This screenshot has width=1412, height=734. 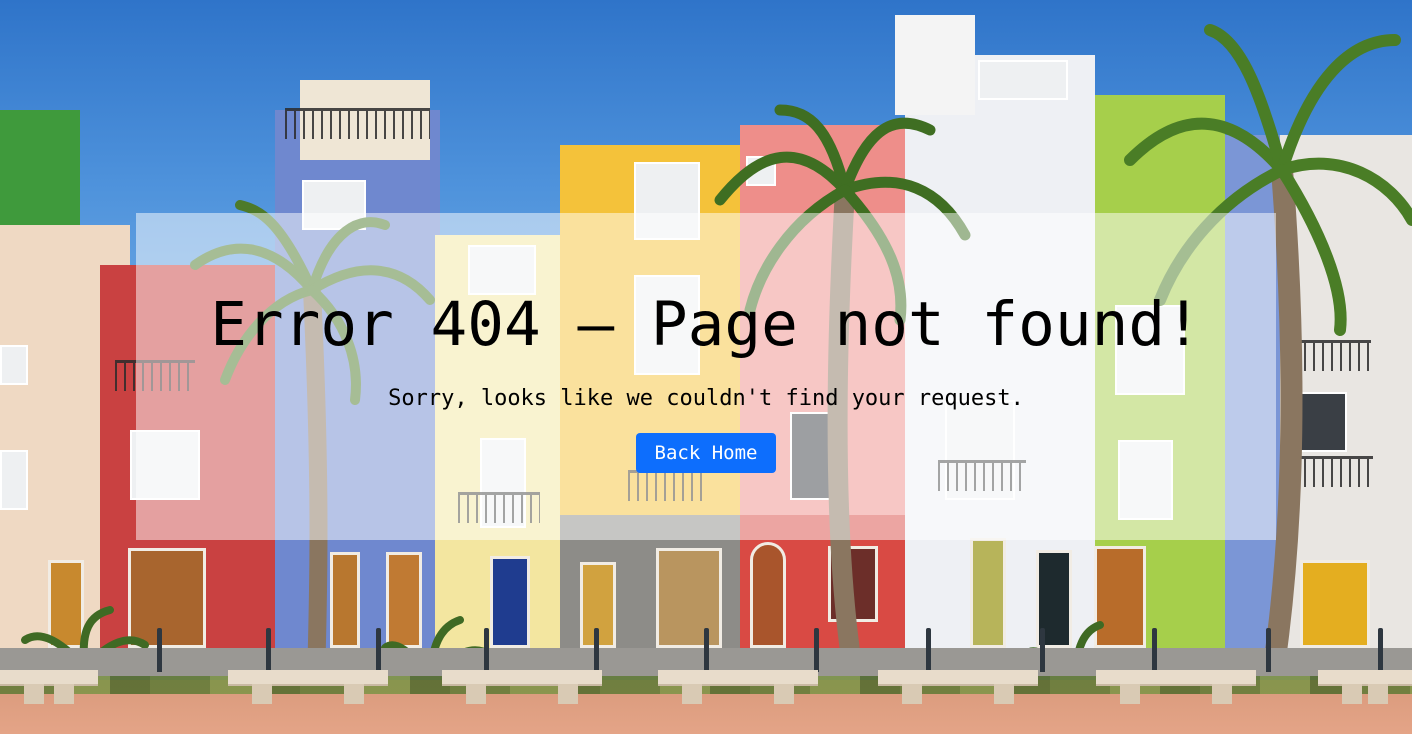 What do you see at coordinates (706, 453) in the screenshot?
I see `back-home-button: Back Home` at bounding box center [706, 453].